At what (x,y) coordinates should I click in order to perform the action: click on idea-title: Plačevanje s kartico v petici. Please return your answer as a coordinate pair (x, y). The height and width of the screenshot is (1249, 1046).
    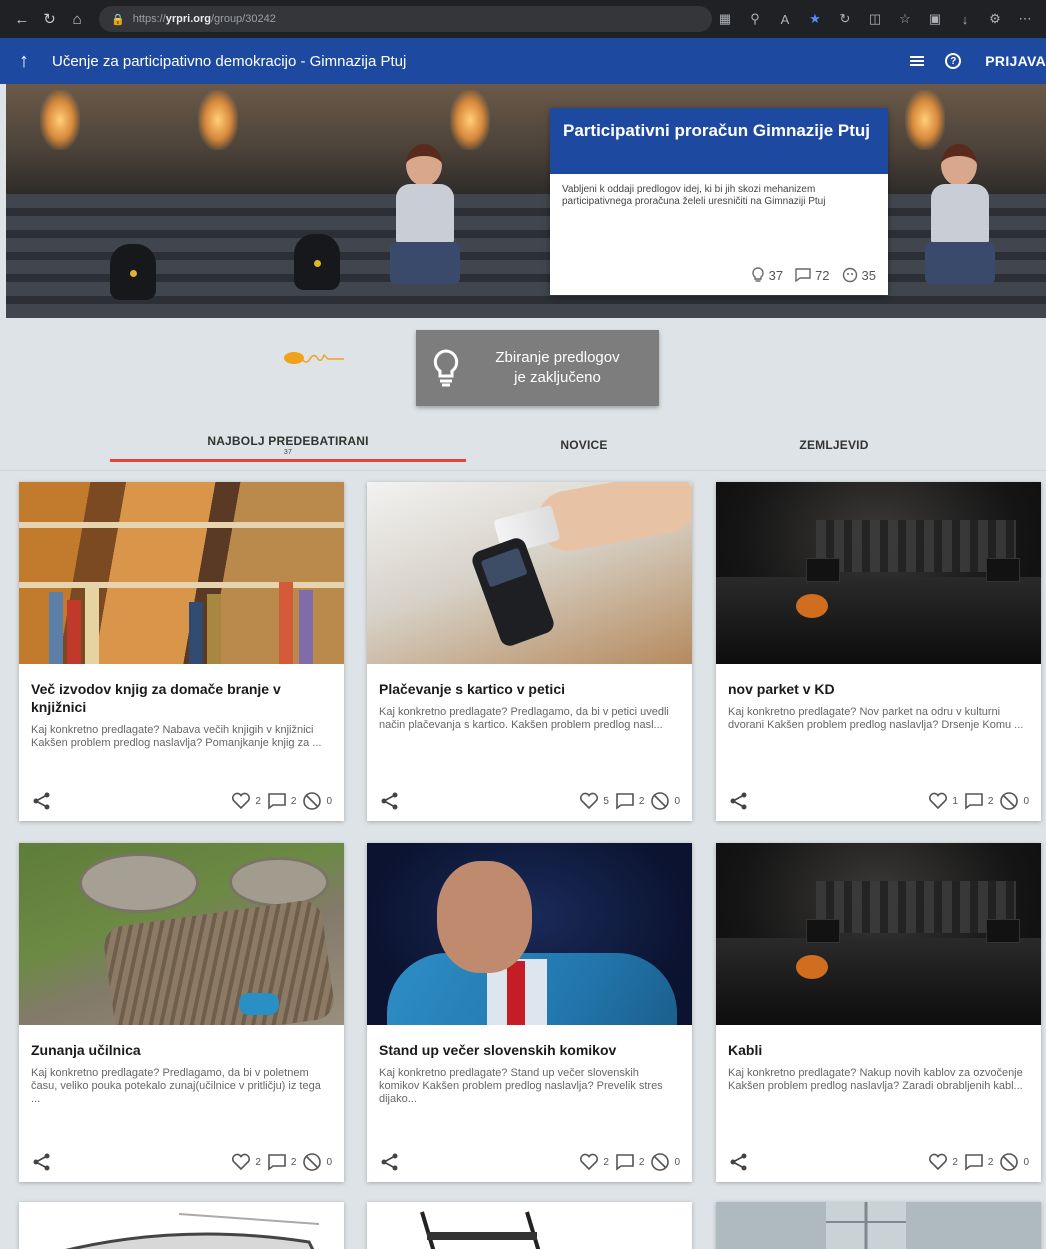
    Looking at the image, I should click on (529, 689).